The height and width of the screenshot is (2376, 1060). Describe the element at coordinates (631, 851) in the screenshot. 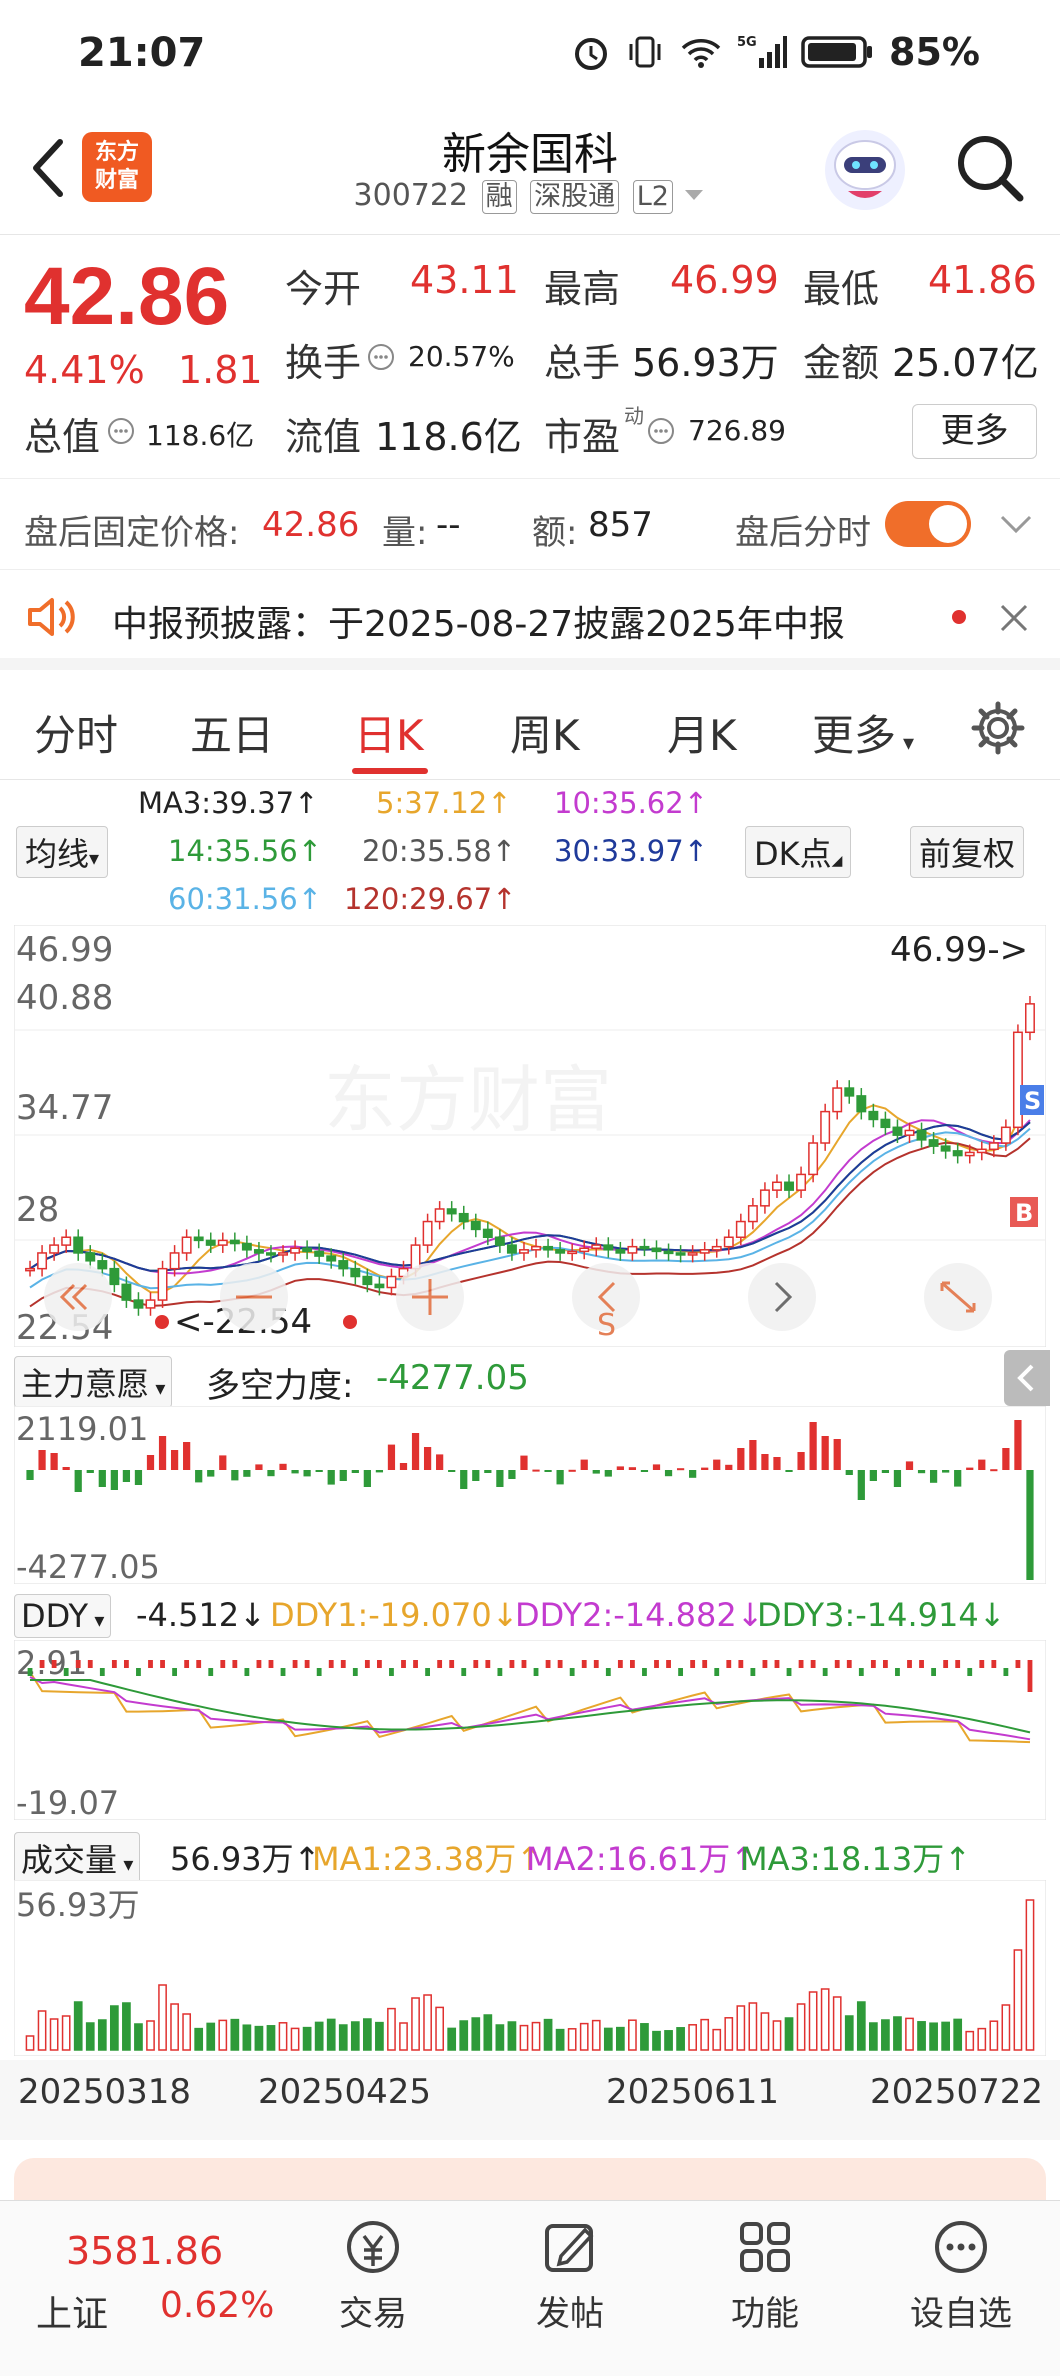

I see `ma30-value: 30:33.97↑` at that location.